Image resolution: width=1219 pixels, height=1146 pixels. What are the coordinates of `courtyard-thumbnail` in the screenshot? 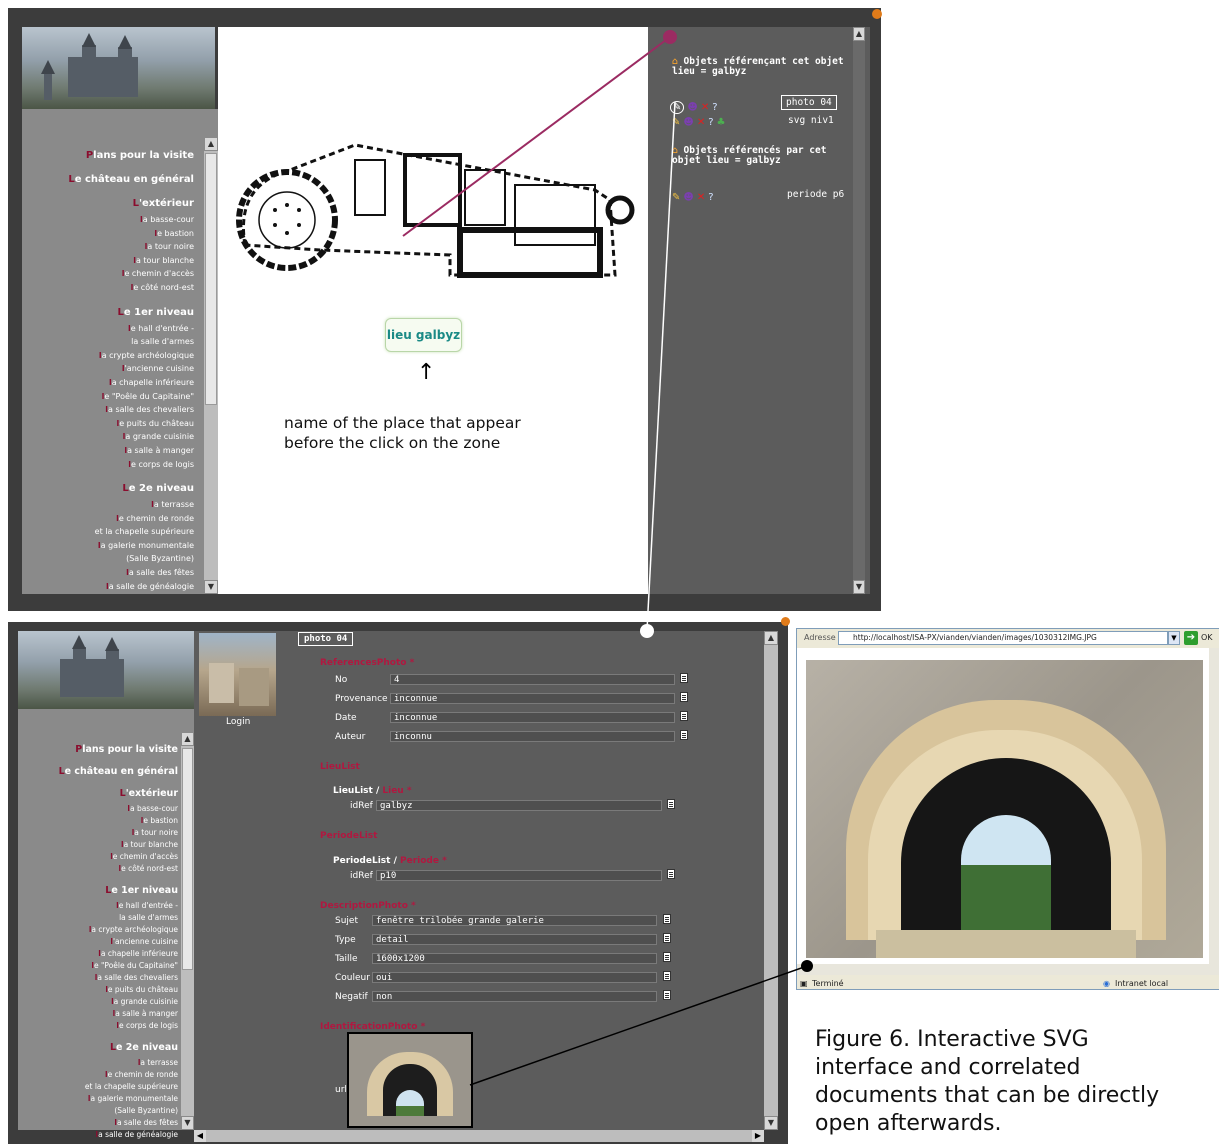 It's located at (237, 674).